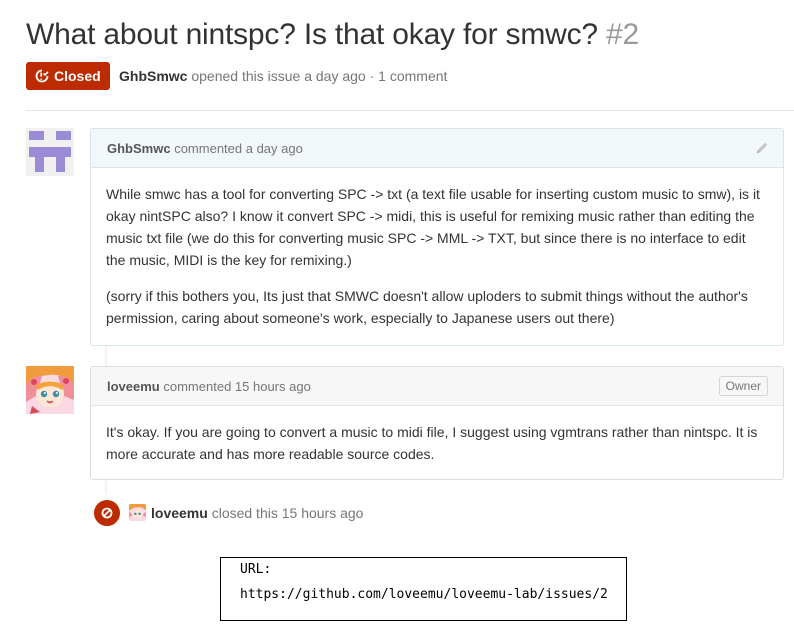 The height and width of the screenshot is (638, 794). I want to click on identicon-image, so click(50, 152).